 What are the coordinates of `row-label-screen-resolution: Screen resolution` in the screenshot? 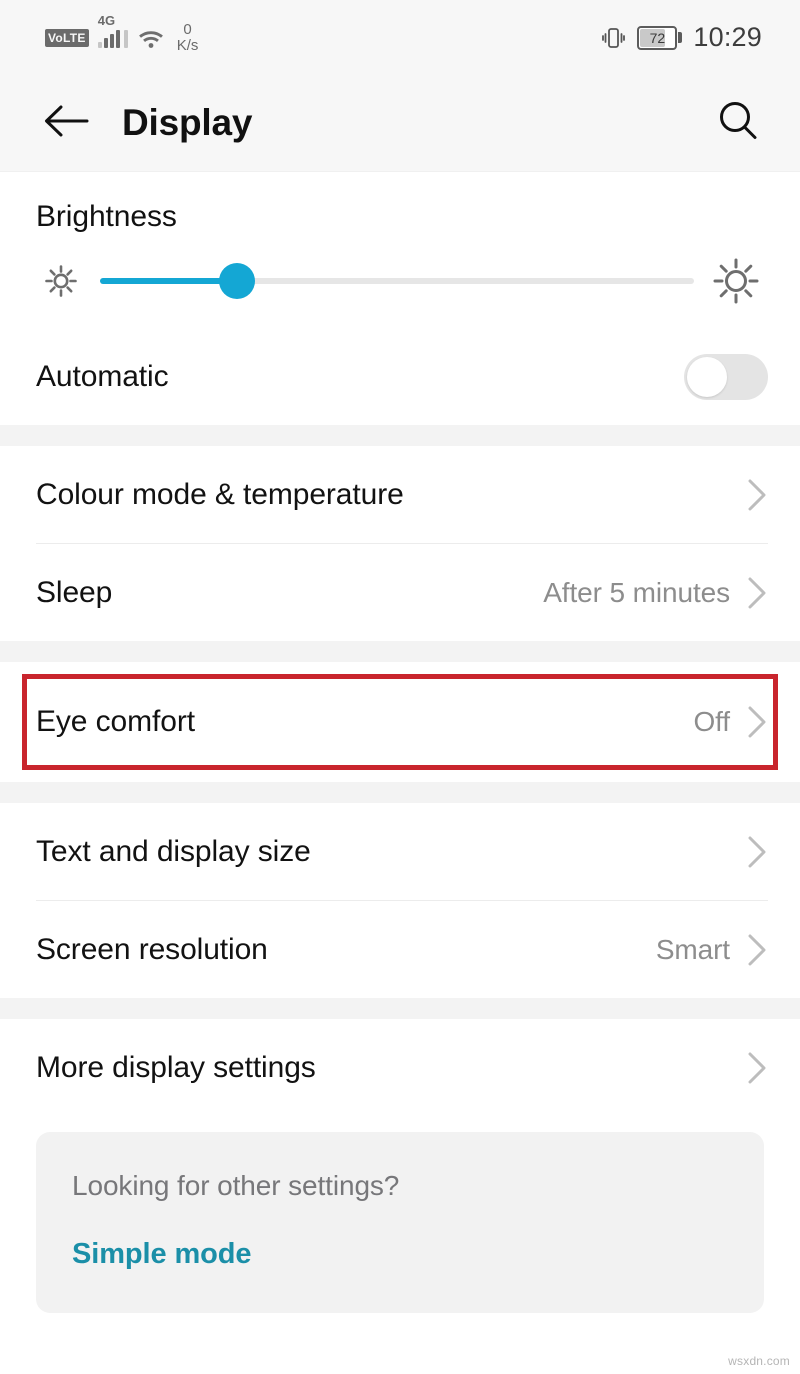 It's located at (152, 949).